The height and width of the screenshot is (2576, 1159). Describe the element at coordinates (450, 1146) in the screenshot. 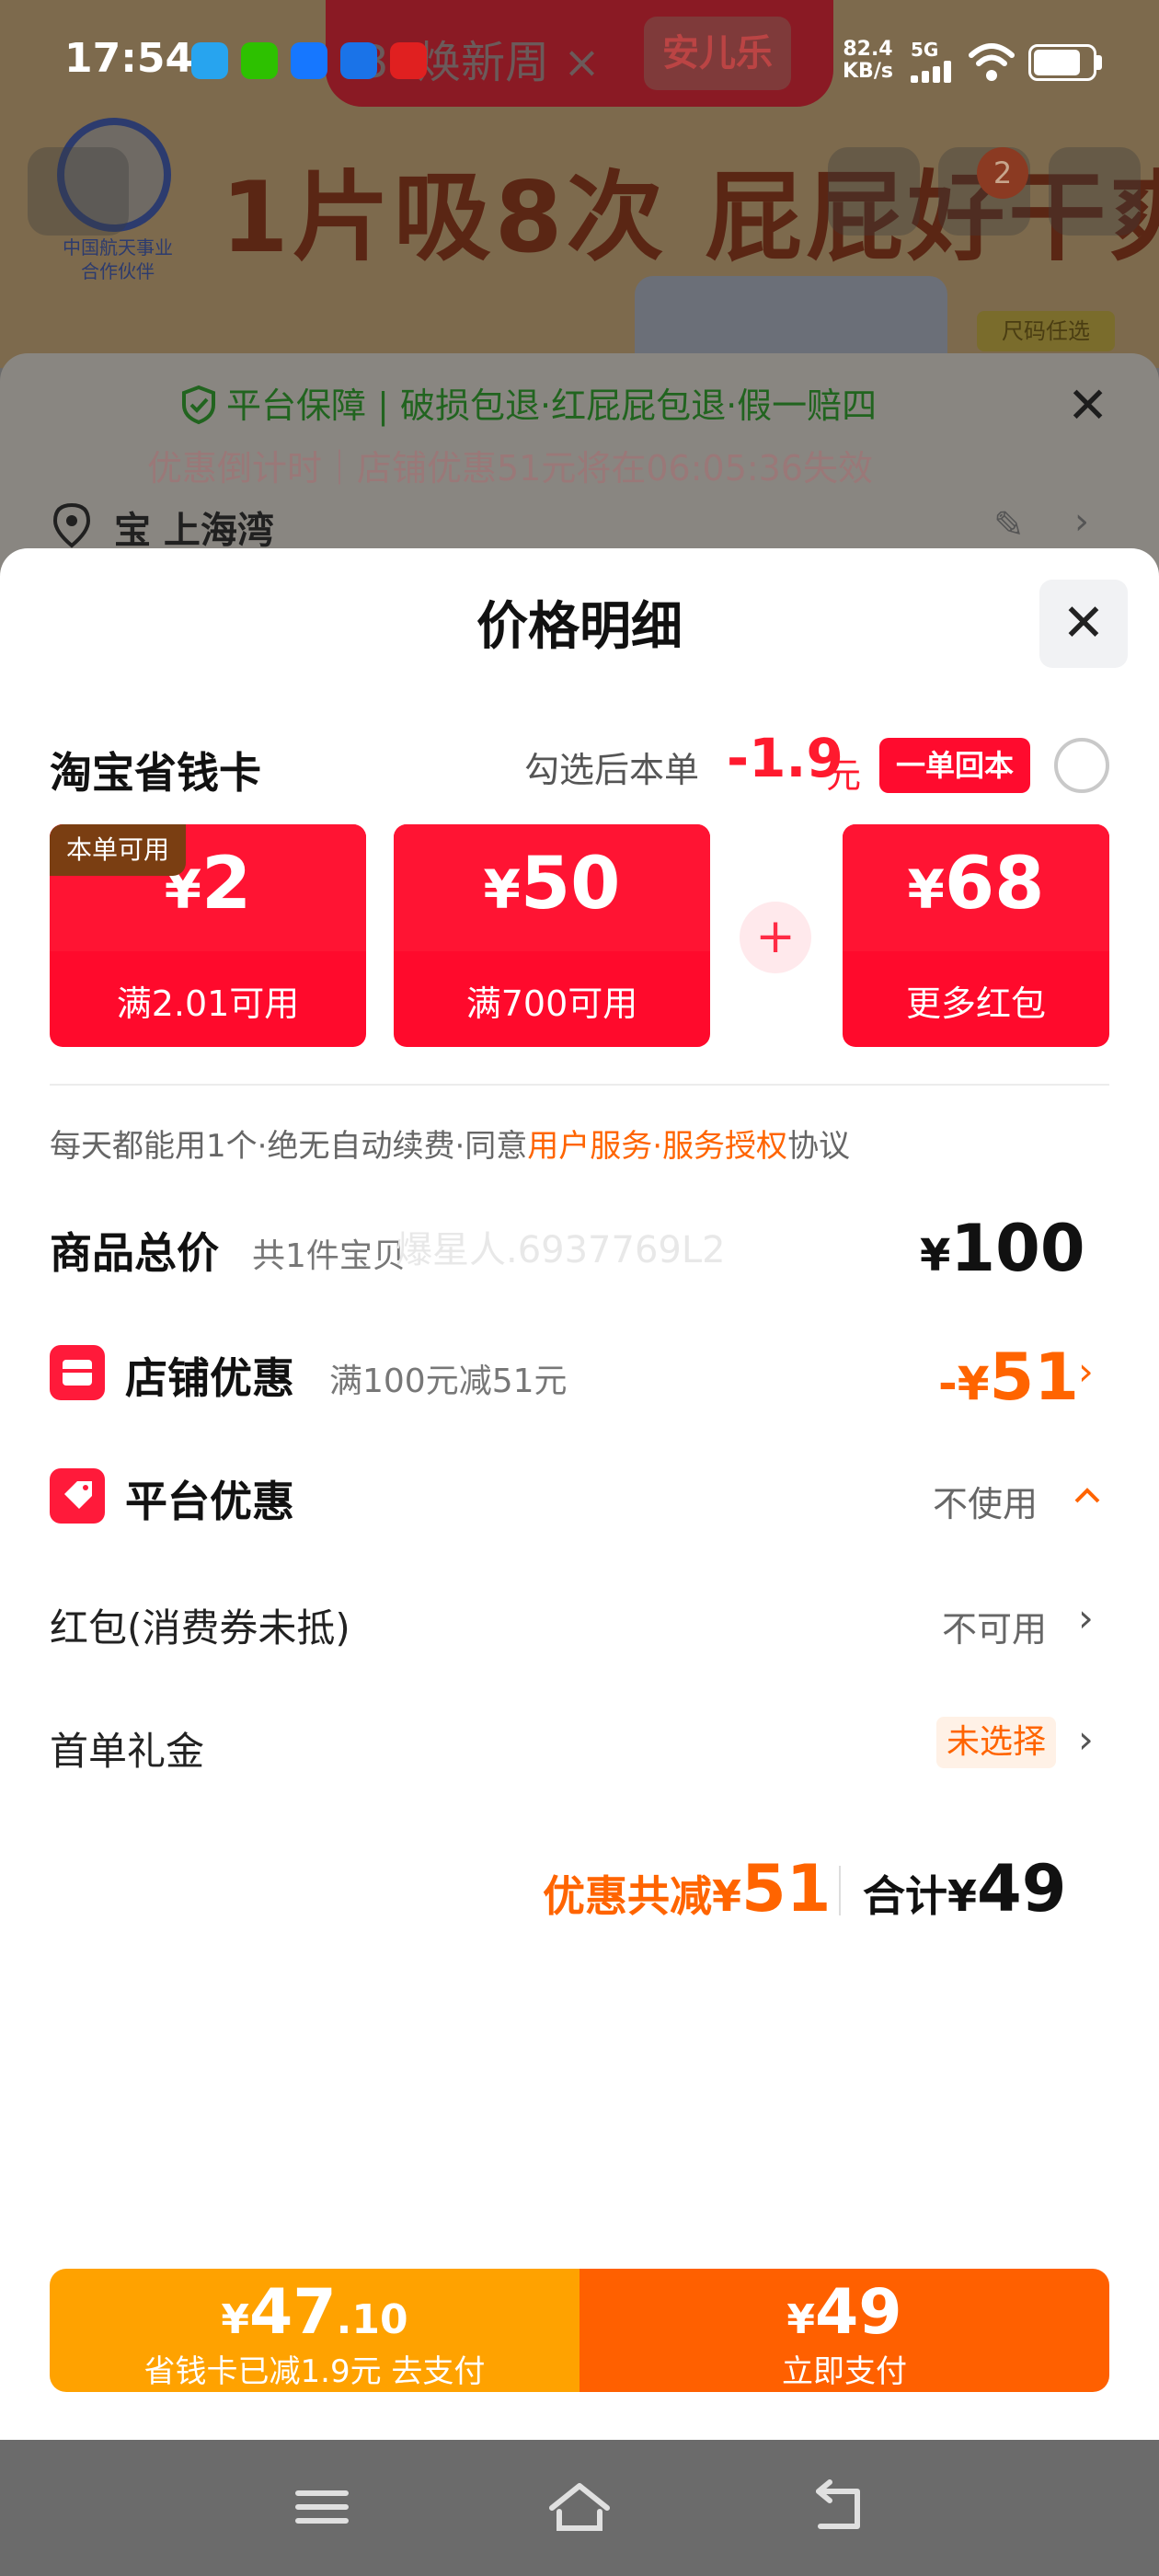

I see `agreement-text: 每天都能用1个·绝无自动续费·同意用户服务·服务授权协议` at that location.